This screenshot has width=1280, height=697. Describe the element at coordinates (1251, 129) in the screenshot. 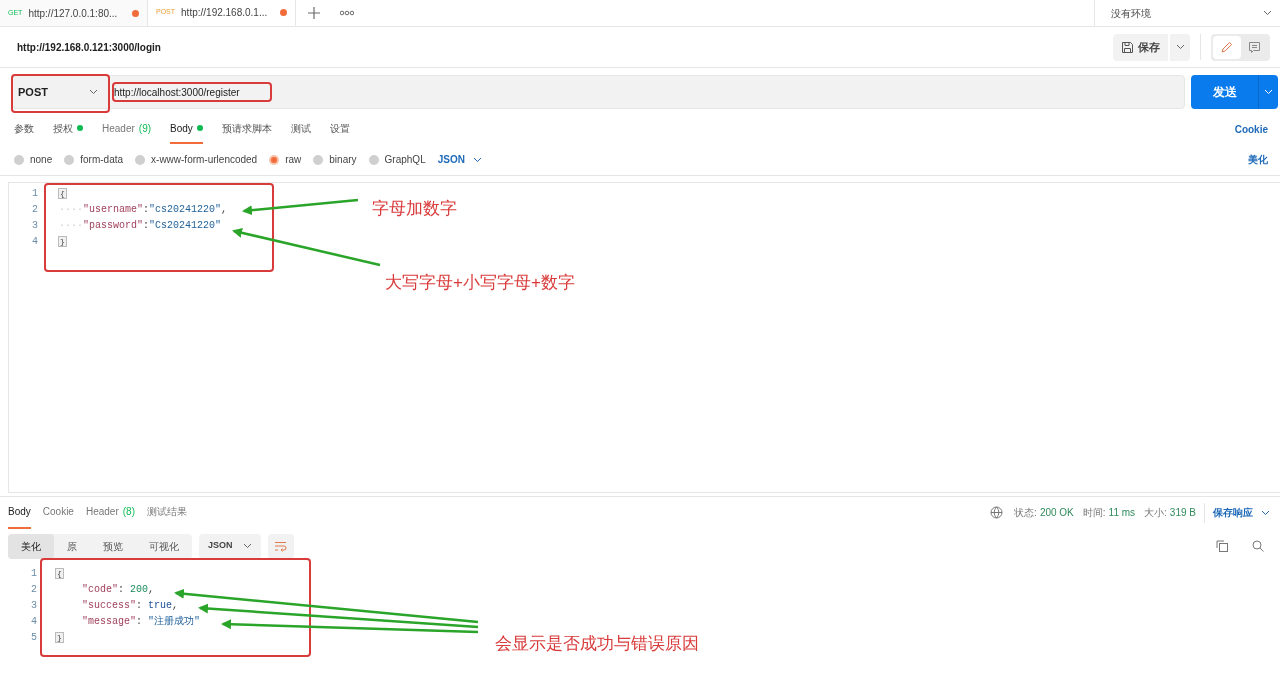

I see `cookies-link: Cookie` at that location.